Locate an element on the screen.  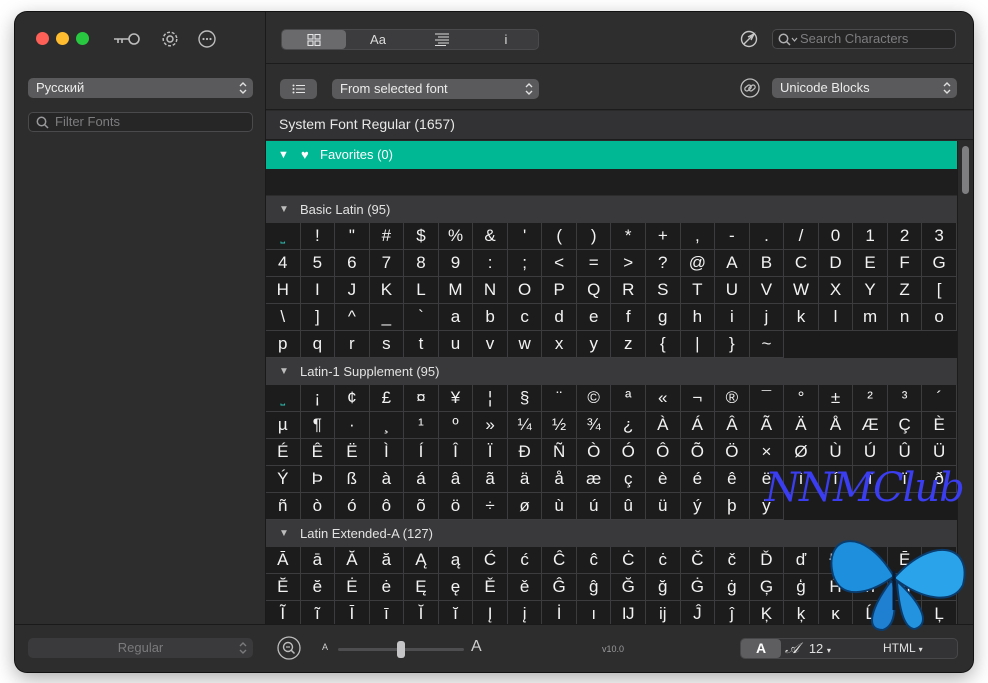
character-cell: } is located at coordinates (732, 344).